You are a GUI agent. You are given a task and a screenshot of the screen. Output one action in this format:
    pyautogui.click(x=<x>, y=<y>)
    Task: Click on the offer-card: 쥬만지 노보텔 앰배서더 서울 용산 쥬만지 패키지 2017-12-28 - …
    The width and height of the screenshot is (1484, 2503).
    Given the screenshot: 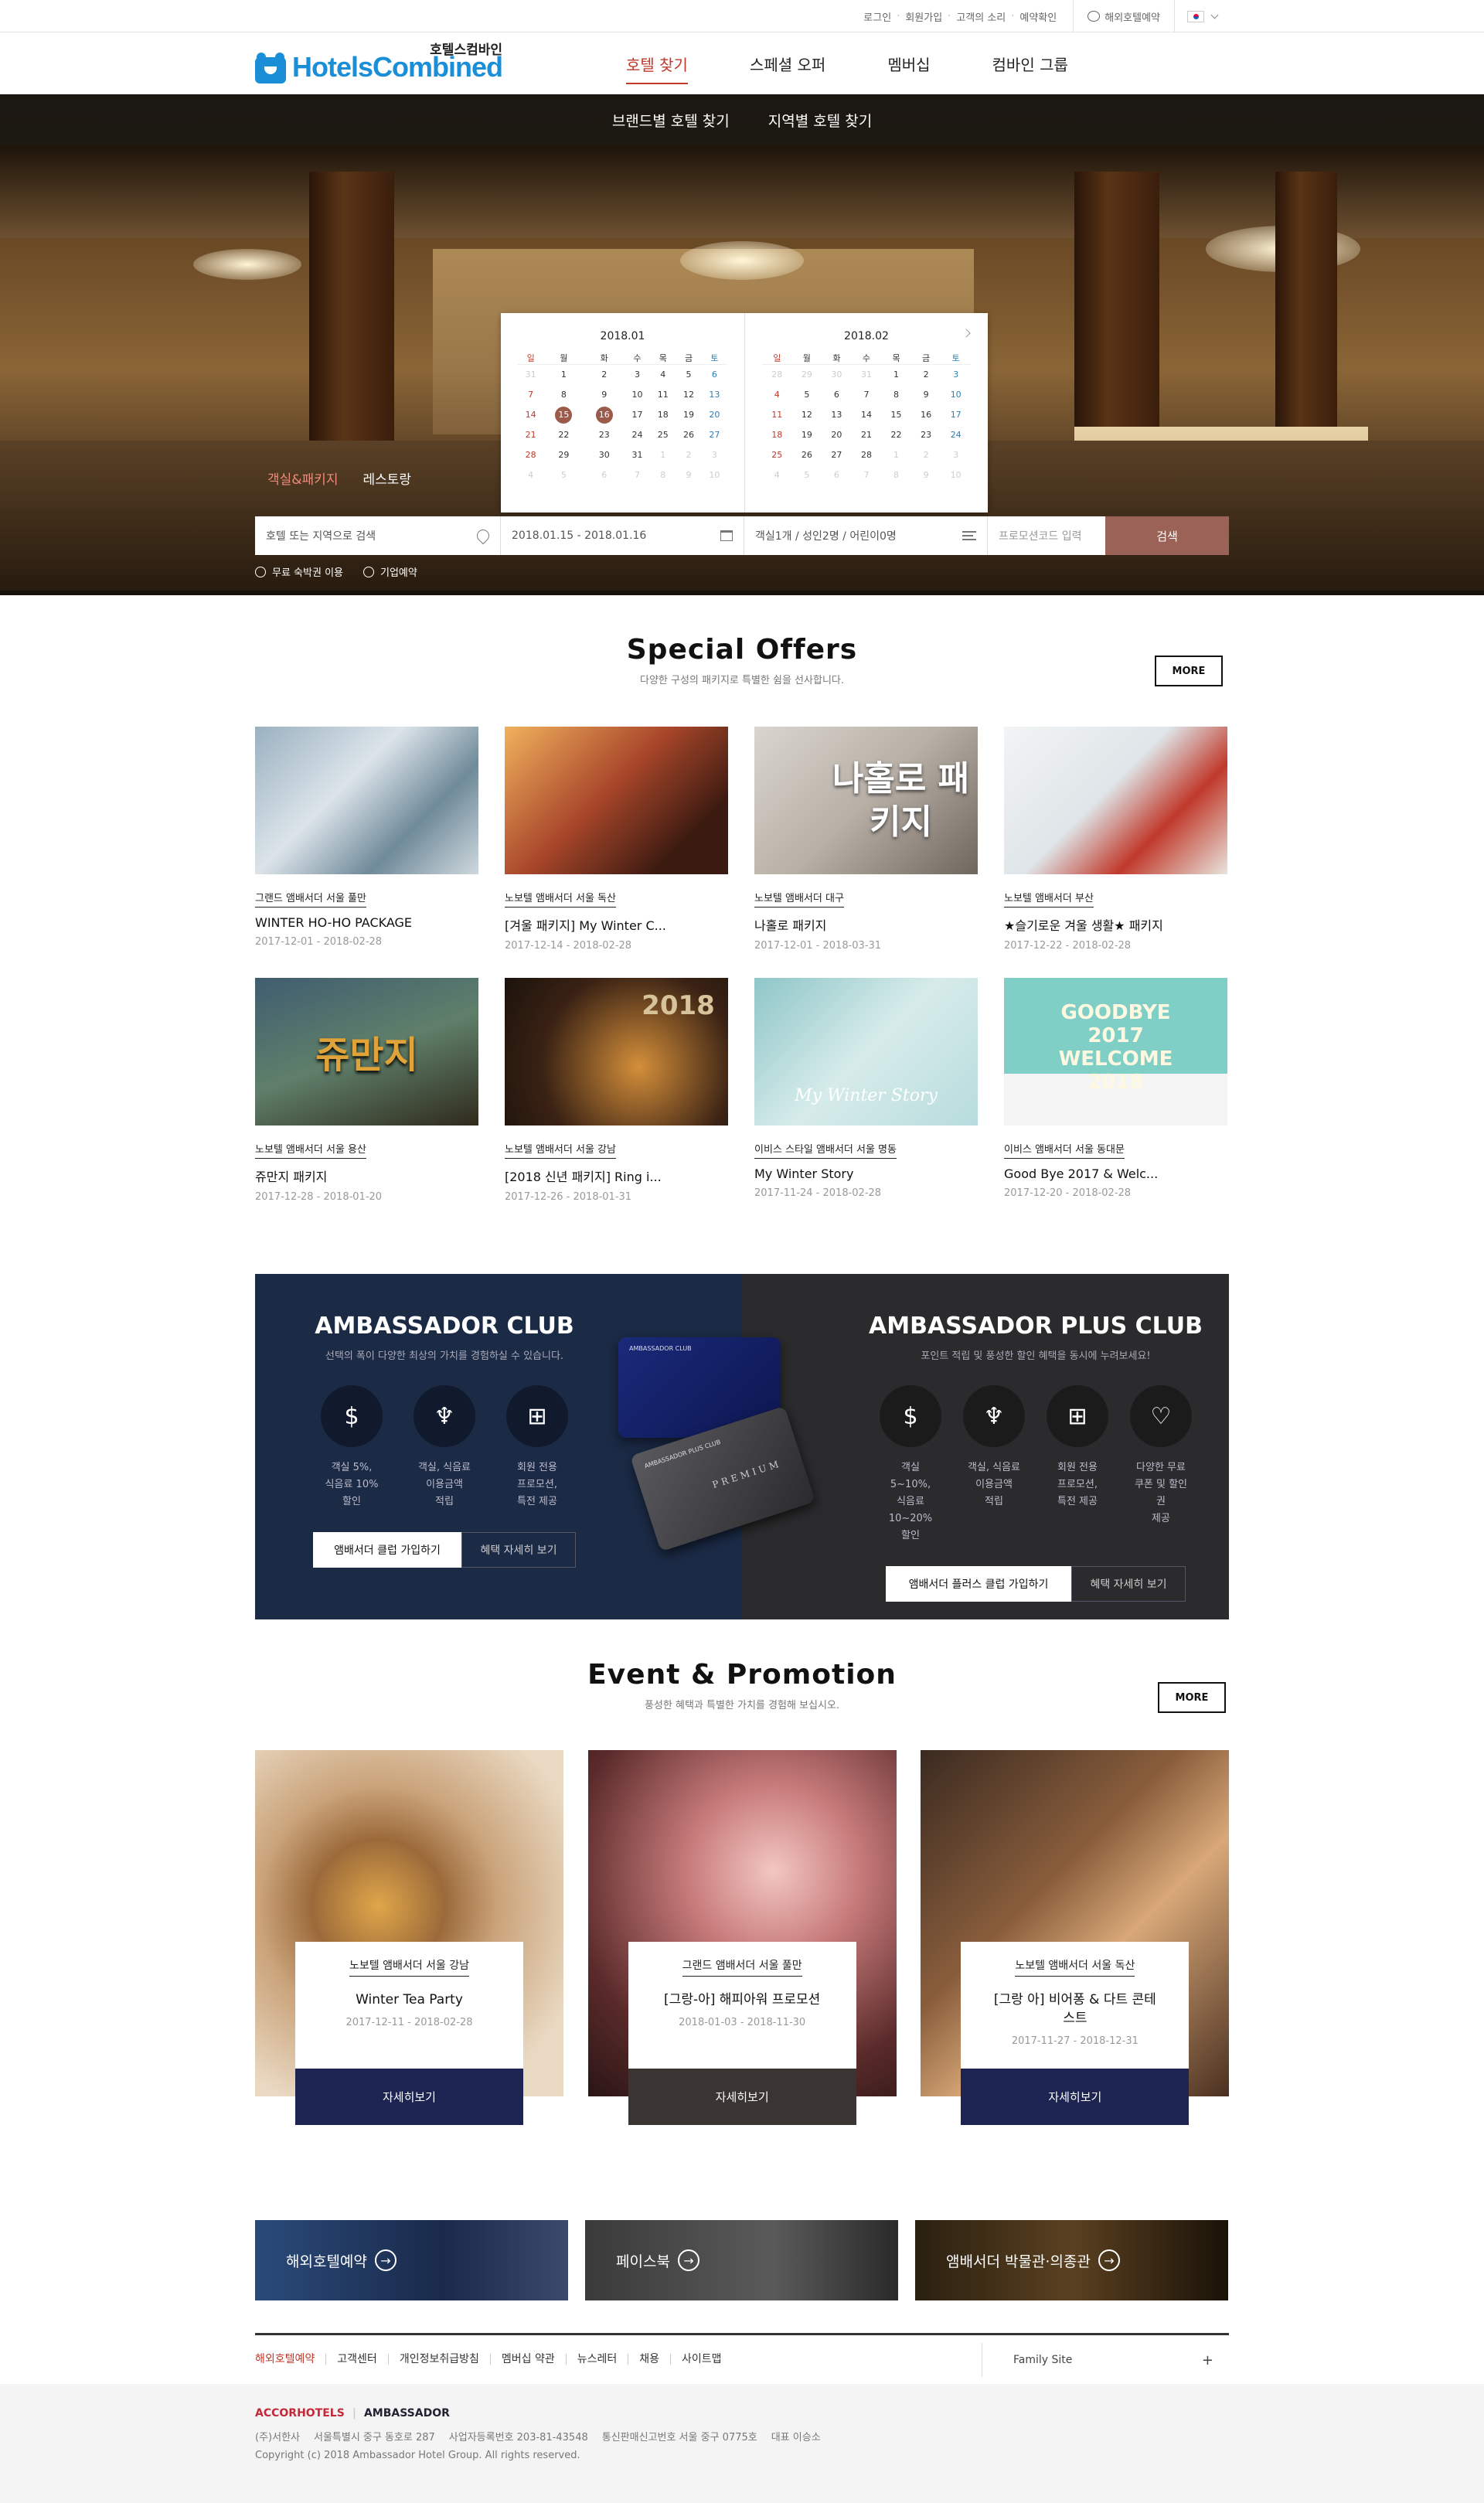 What is the action you would take?
    pyautogui.click(x=366, y=1090)
    